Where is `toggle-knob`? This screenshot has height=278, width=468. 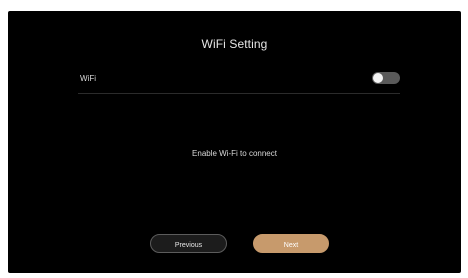
toggle-knob is located at coordinates (378, 78).